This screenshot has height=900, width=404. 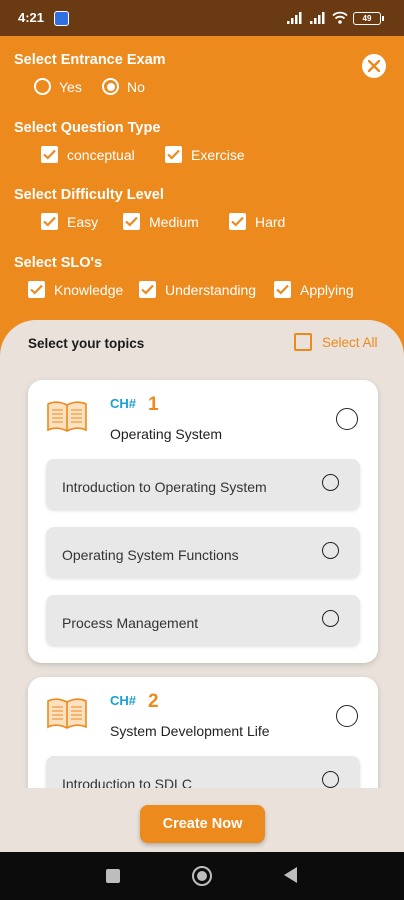 What do you see at coordinates (110, 86) in the screenshot?
I see `radio-selected-icon` at bounding box center [110, 86].